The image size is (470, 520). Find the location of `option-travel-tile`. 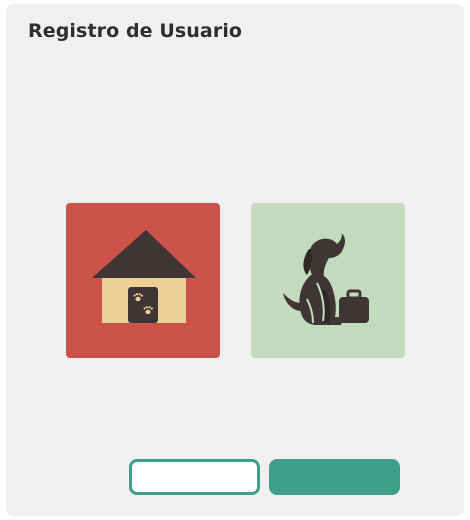

option-travel-tile is located at coordinates (328, 280).